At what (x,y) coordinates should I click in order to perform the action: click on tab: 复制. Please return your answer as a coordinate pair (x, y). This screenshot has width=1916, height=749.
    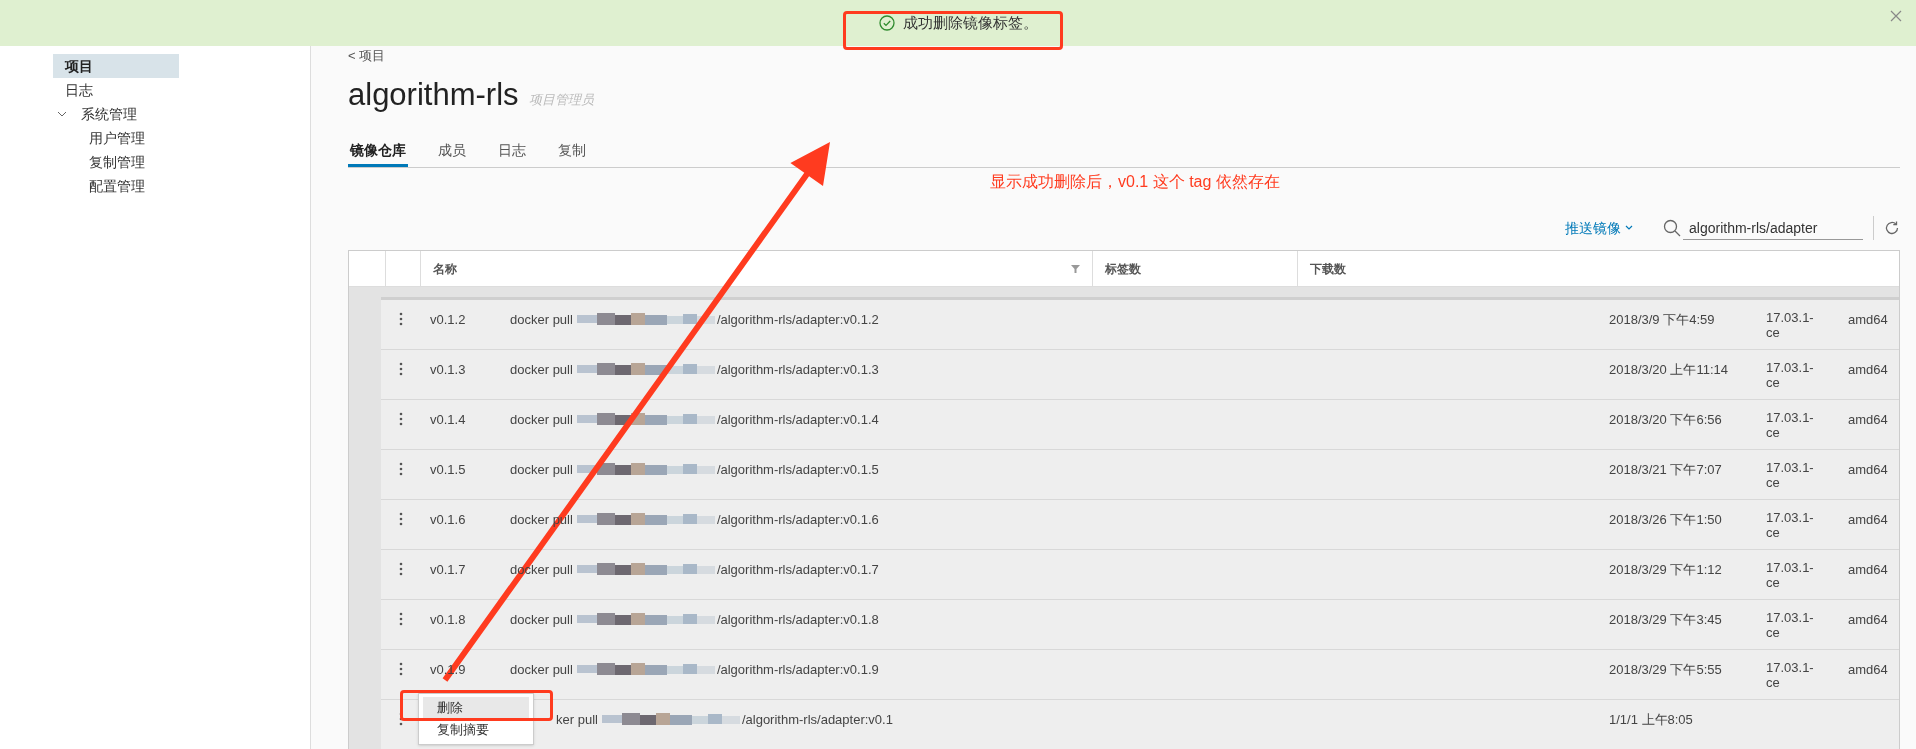
    Looking at the image, I should click on (572, 152).